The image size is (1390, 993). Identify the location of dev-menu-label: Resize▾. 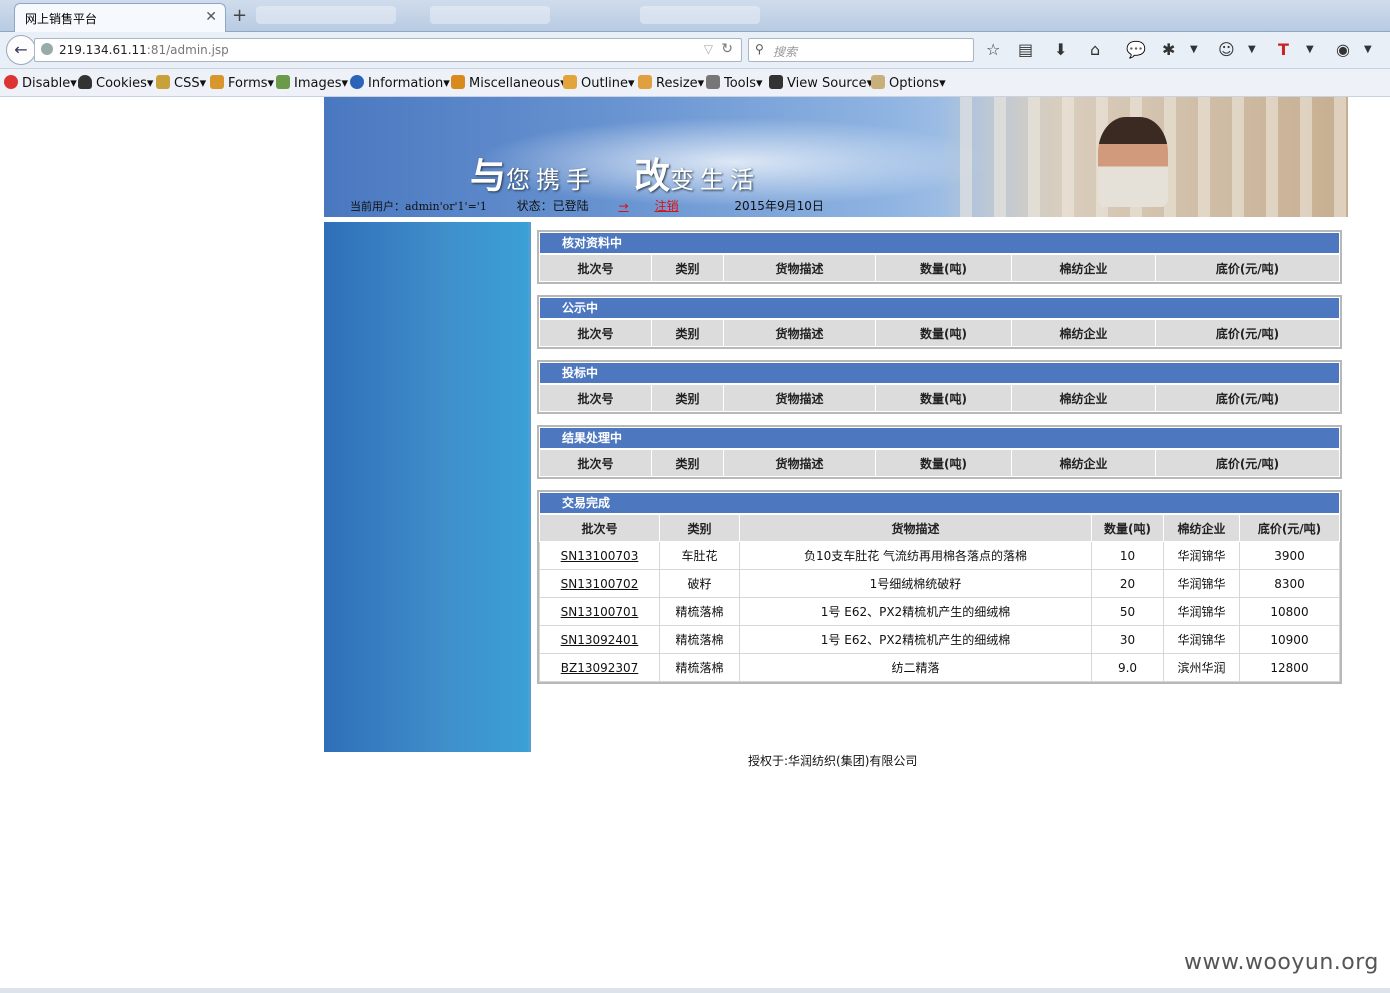
(680, 83).